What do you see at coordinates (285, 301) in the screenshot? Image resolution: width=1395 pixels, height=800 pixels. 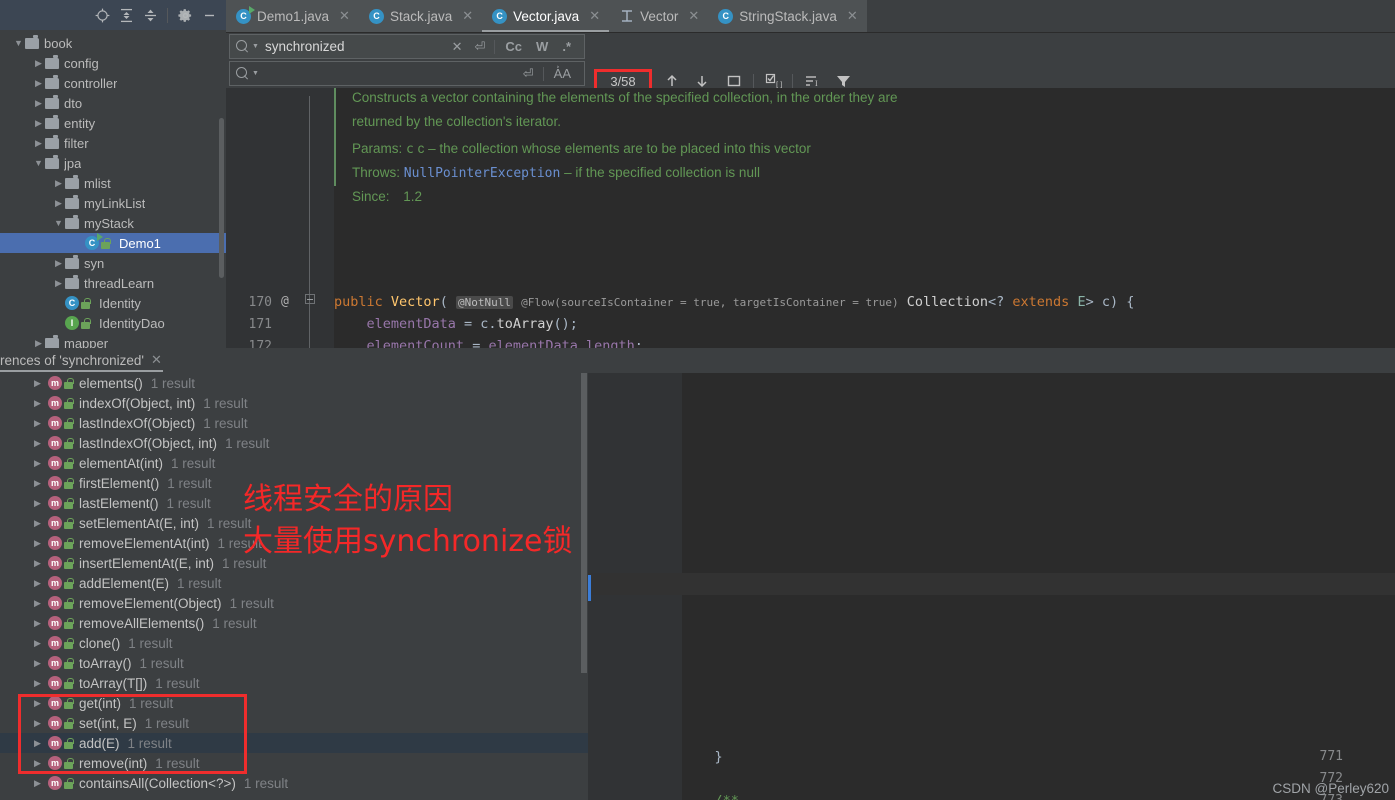 I see `annotation-gutter-marker: @` at bounding box center [285, 301].